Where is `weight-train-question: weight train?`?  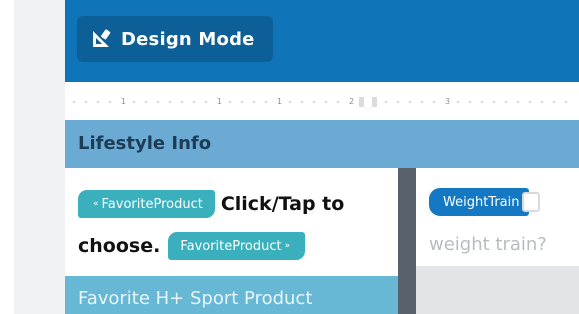 weight-train-question: weight train? is located at coordinates (488, 244).